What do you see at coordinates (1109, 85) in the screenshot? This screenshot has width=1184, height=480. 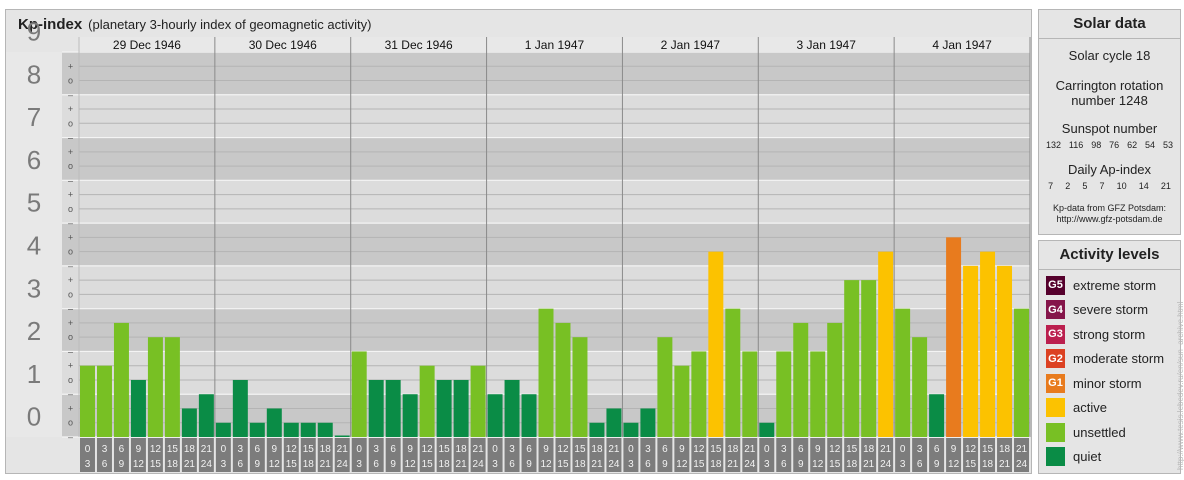 I see `carrington-rotation-line1: Carrington rotation` at bounding box center [1109, 85].